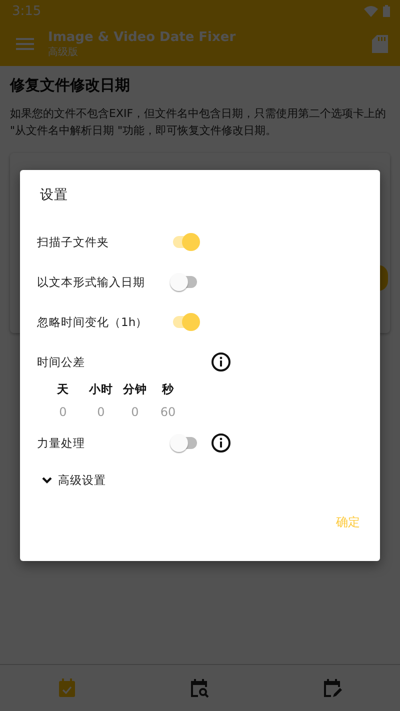 Image resolution: width=400 pixels, height=711 pixels. I want to click on advanced-settings-toggle: 高级设置, so click(74, 480).